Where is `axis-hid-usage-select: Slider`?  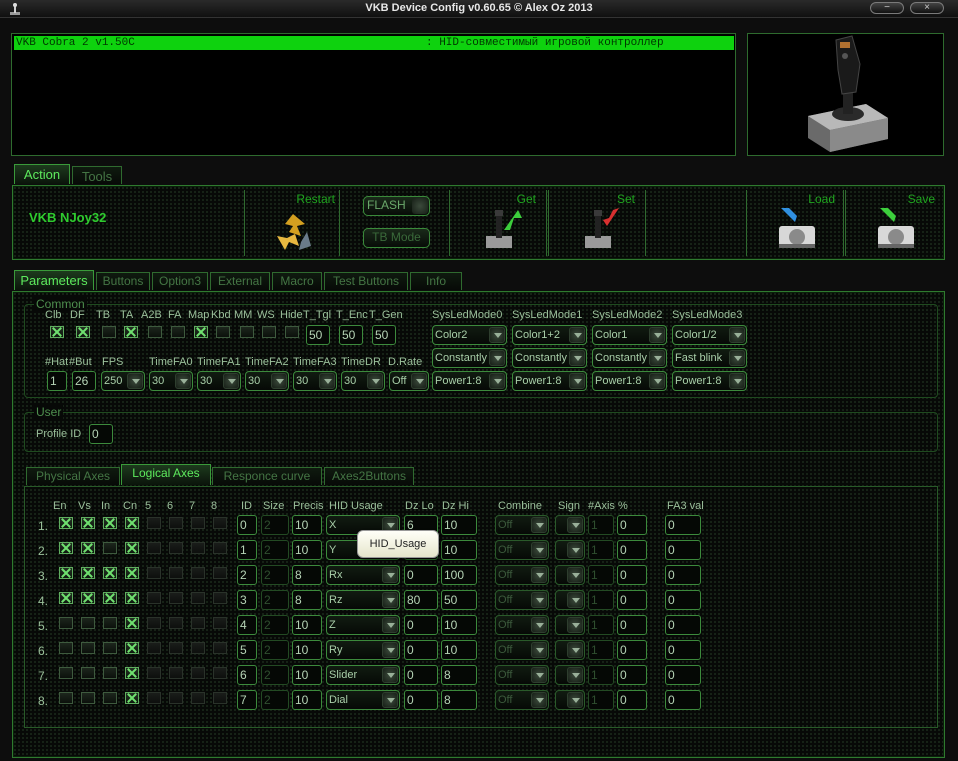 axis-hid-usage-select: Slider is located at coordinates (363, 675).